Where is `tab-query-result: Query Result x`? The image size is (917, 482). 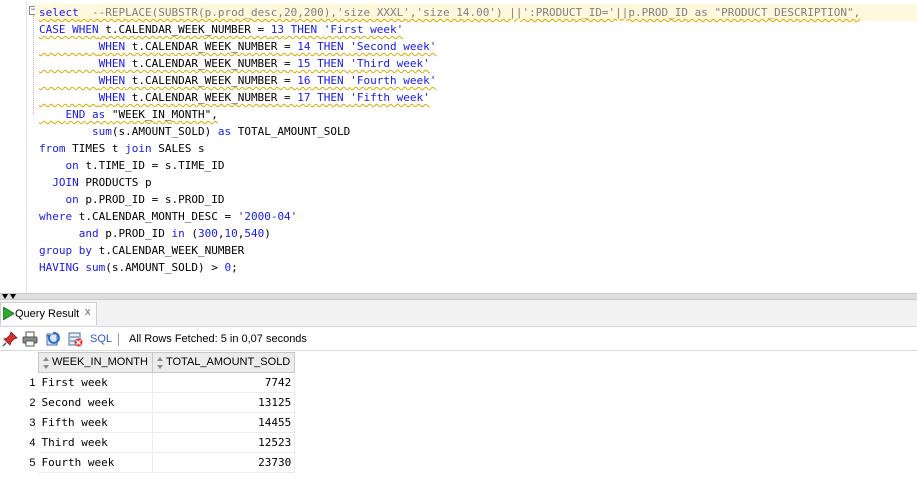
tab-query-result: Query Result x is located at coordinates (48, 313).